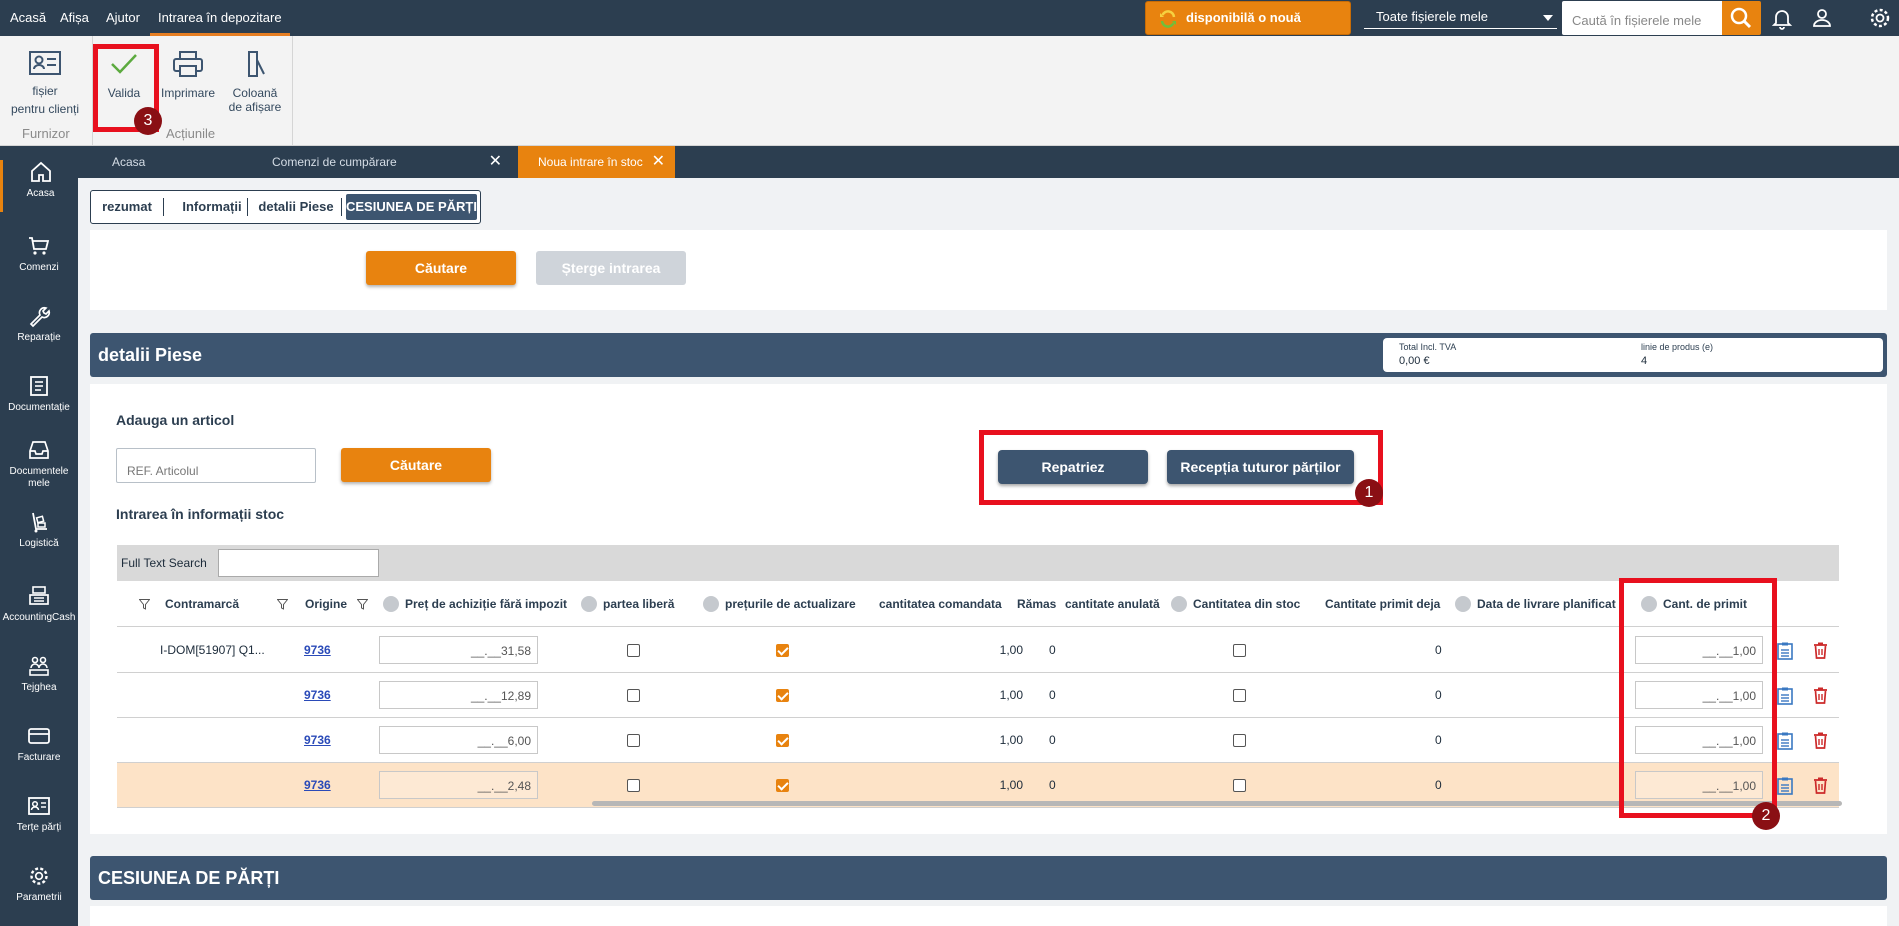  Describe the element at coordinates (175, 420) in the screenshot. I see `add-article-label: Adauga un articol` at that location.